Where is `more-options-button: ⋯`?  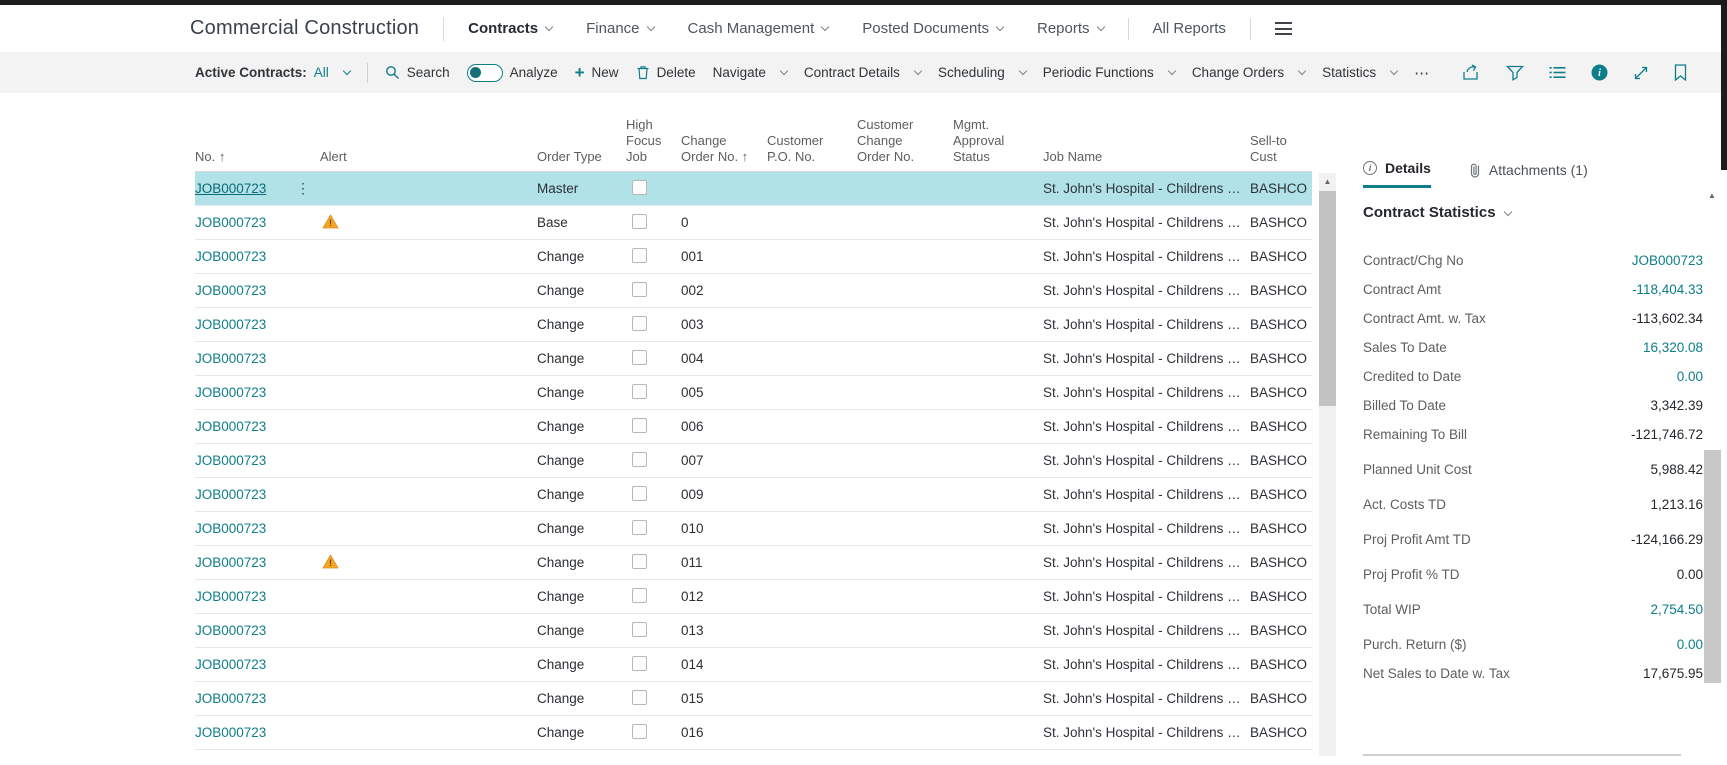
more-options-button: ⋯ is located at coordinates (1422, 73).